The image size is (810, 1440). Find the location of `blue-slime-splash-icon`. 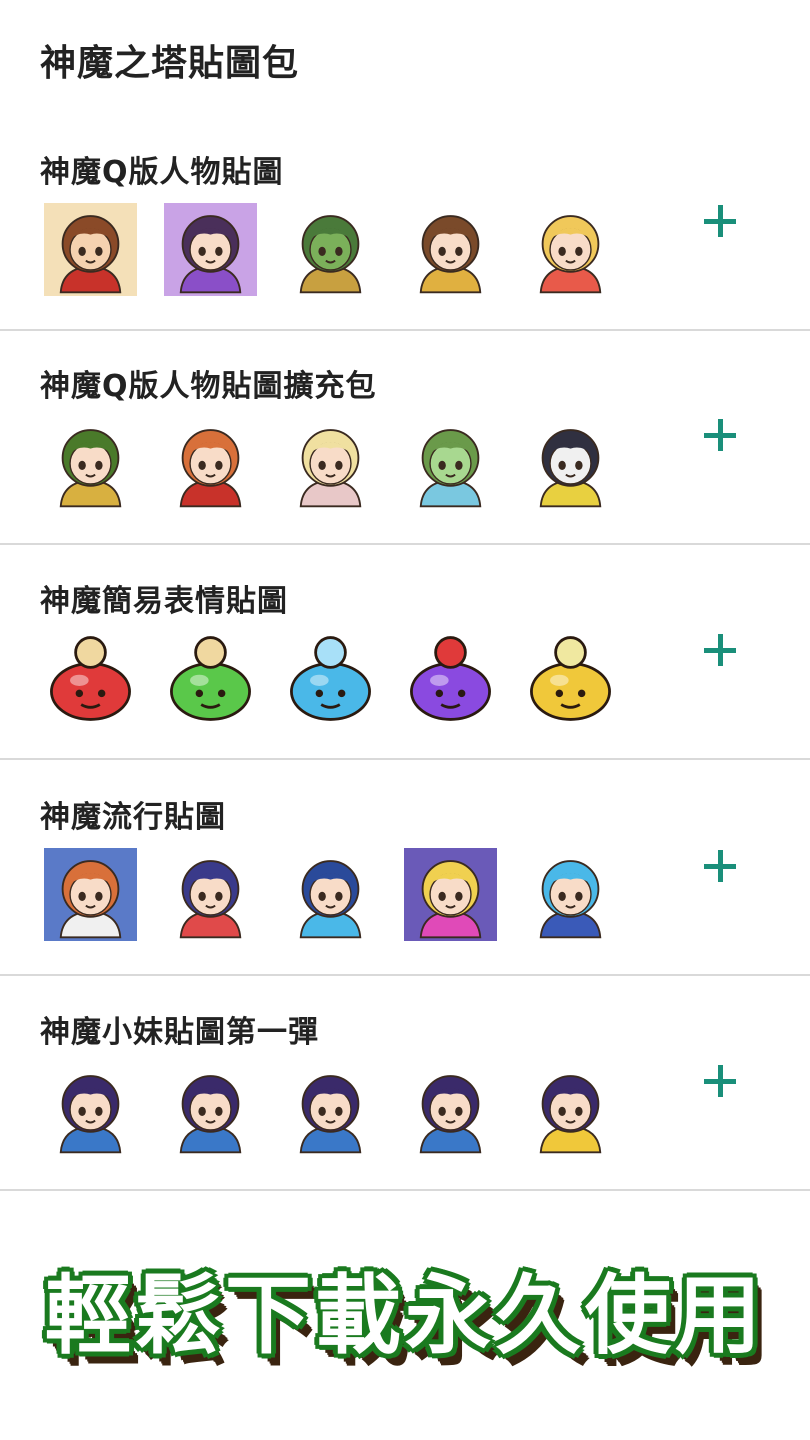

blue-slime-splash-icon is located at coordinates (330, 678).